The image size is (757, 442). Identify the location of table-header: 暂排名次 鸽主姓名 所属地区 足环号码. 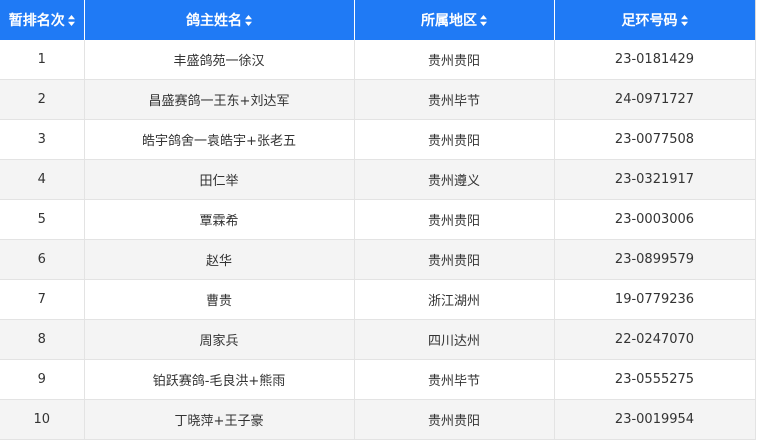
(378, 20).